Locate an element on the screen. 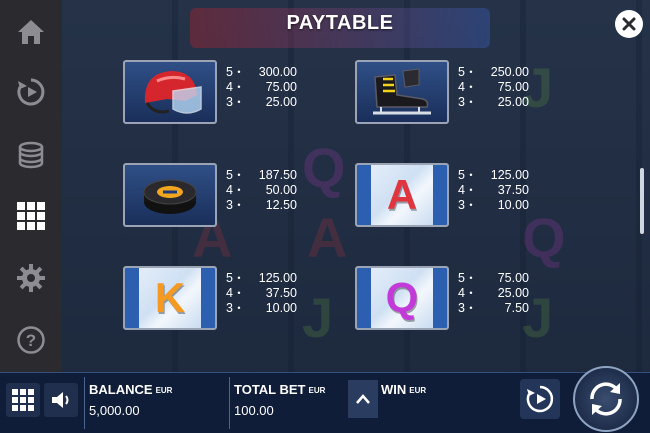 The height and width of the screenshot is (433, 650). payout-row: 4 • 75.00 is located at coordinates (260, 87).